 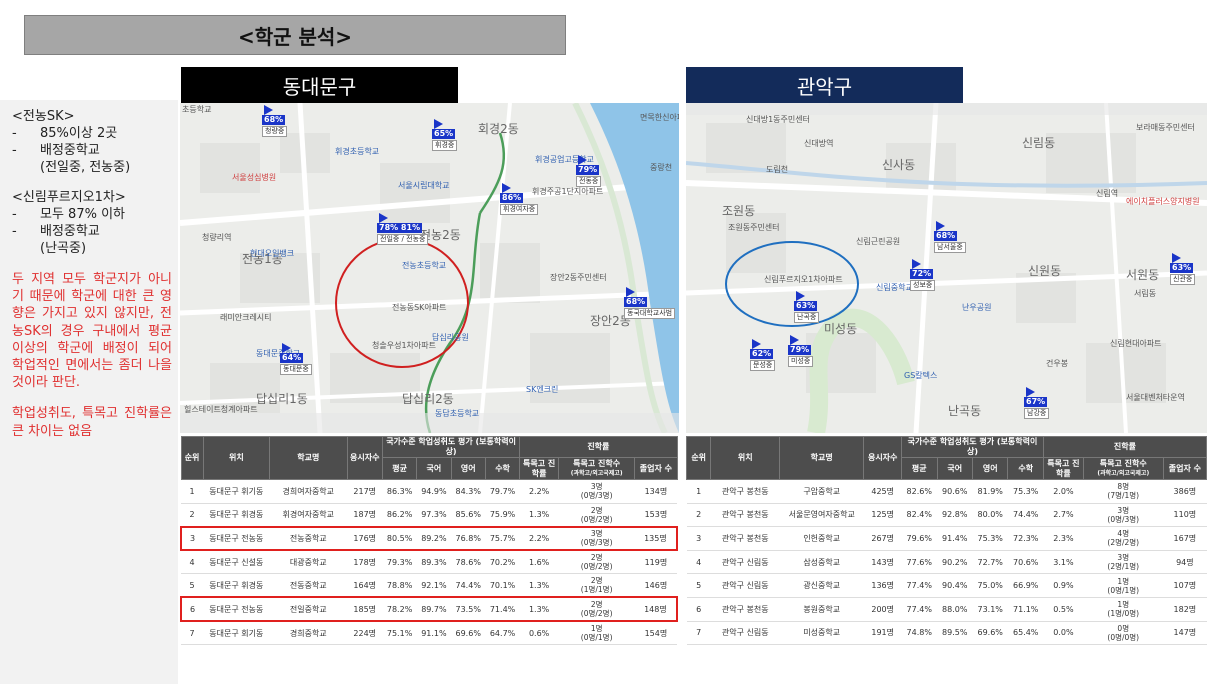 What do you see at coordinates (68, 214) in the screenshot?
I see `summary-sinrim-item: - 모두 87% 이하` at bounding box center [68, 214].